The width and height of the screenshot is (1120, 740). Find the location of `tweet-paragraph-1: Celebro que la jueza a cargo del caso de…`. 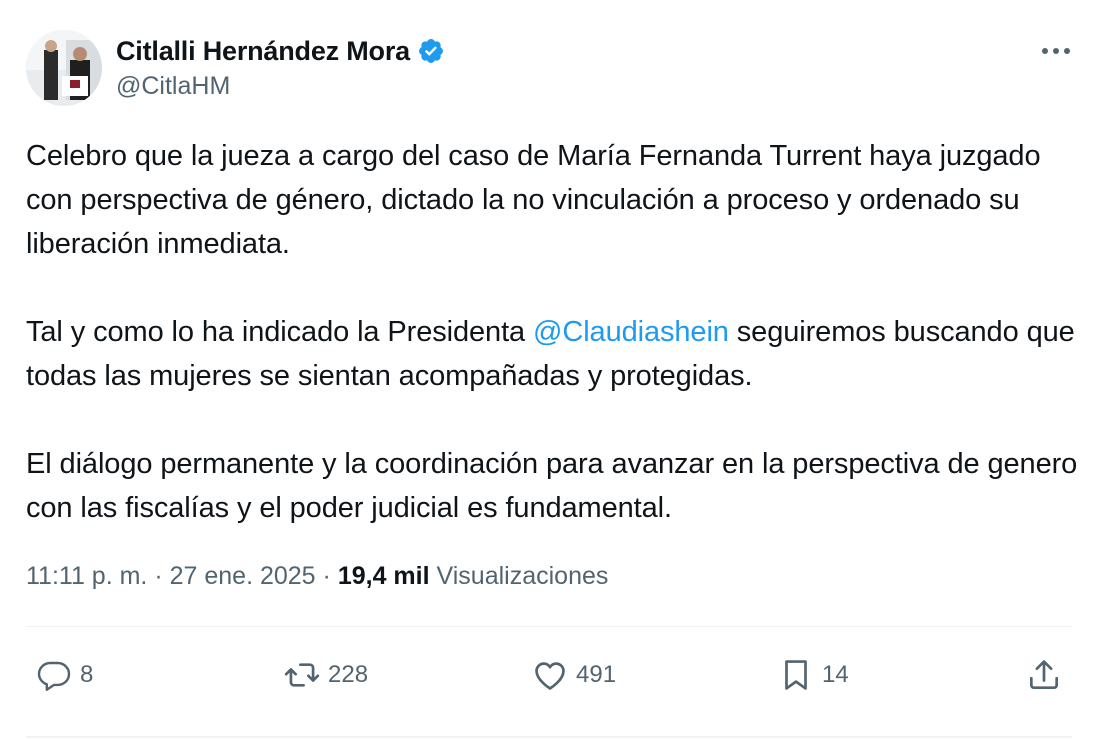

tweet-paragraph-1: Celebro que la jueza a cargo del caso de… is located at coordinates (533, 200).